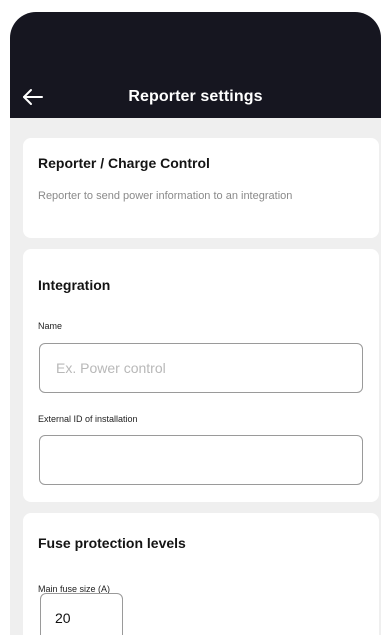  Describe the element at coordinates (74, 285) in the screenshot. I see `integration-card-title: Integration` at that location.